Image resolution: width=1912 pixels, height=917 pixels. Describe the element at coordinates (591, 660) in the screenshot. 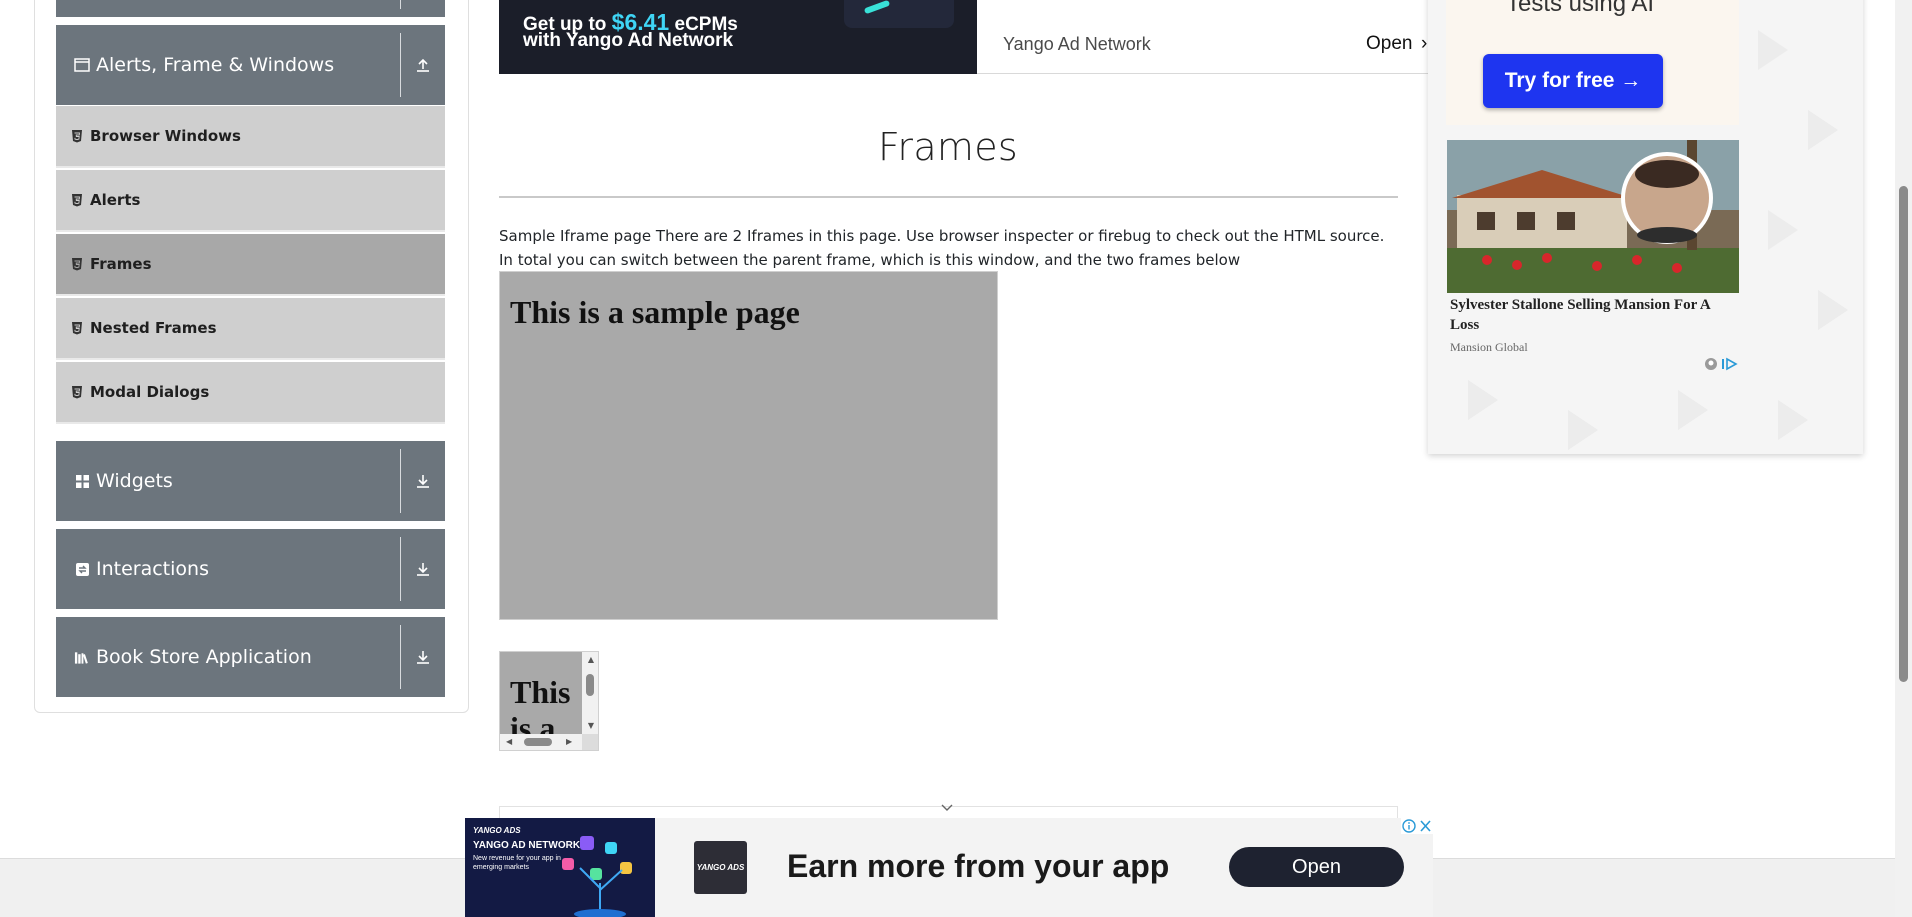

I see `scroll-up-icon: ▲` at that location.